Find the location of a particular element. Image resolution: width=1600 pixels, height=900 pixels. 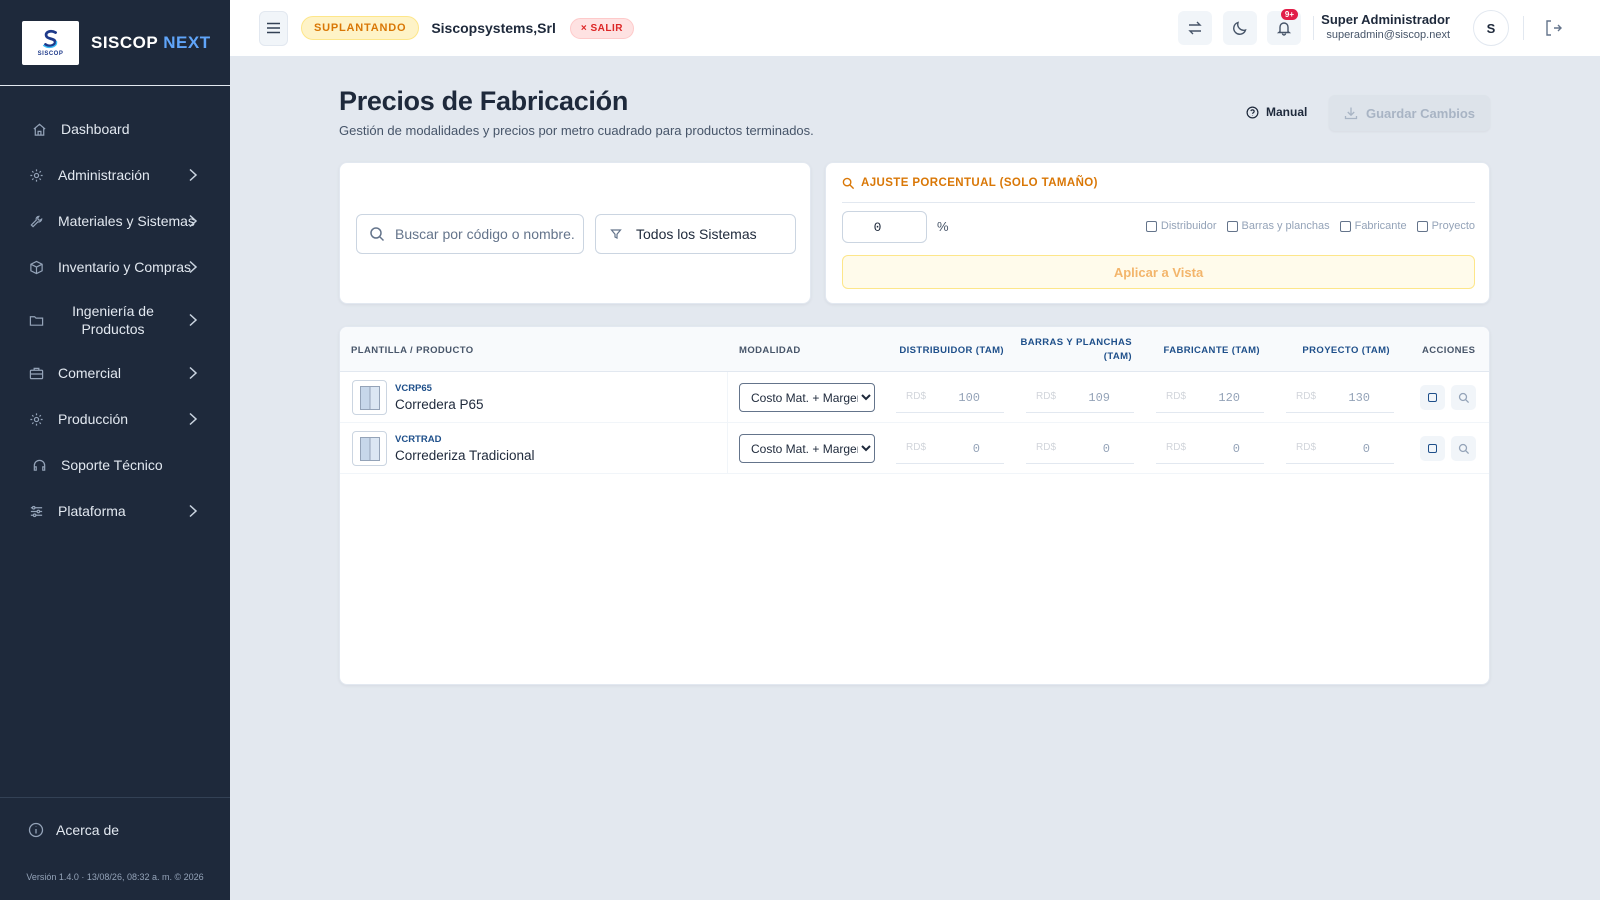

price-distributor: RD$ 100 is located at coordinates (950, 397).